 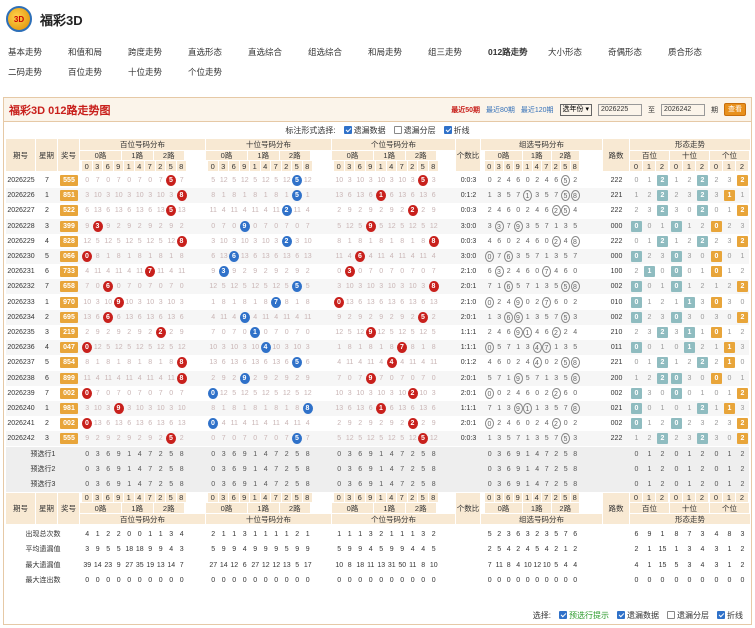 I want to click on footer-option-missing: 遗漏数据, so click(x=638, y=615).